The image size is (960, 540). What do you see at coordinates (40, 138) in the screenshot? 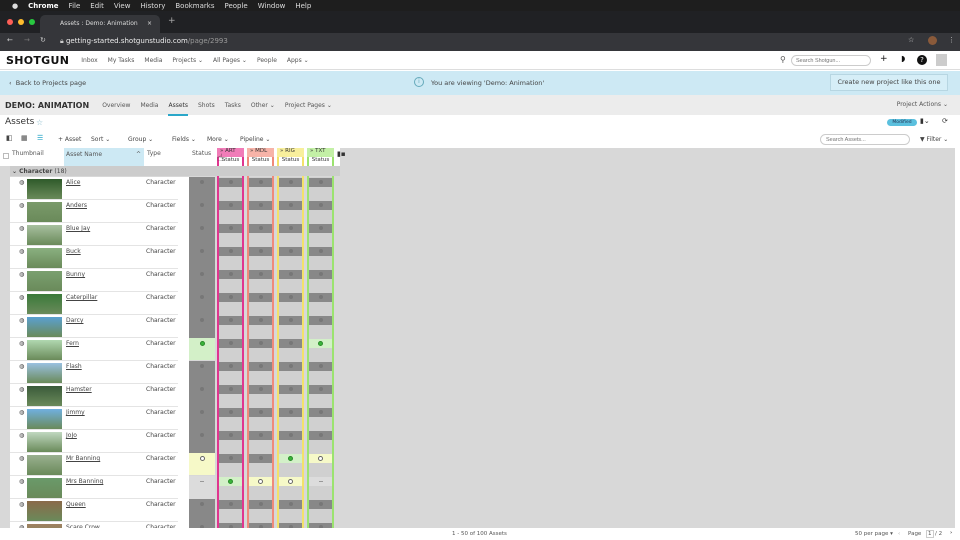
I see `list-view-icon: ☰` at bounding box center [40, 138].